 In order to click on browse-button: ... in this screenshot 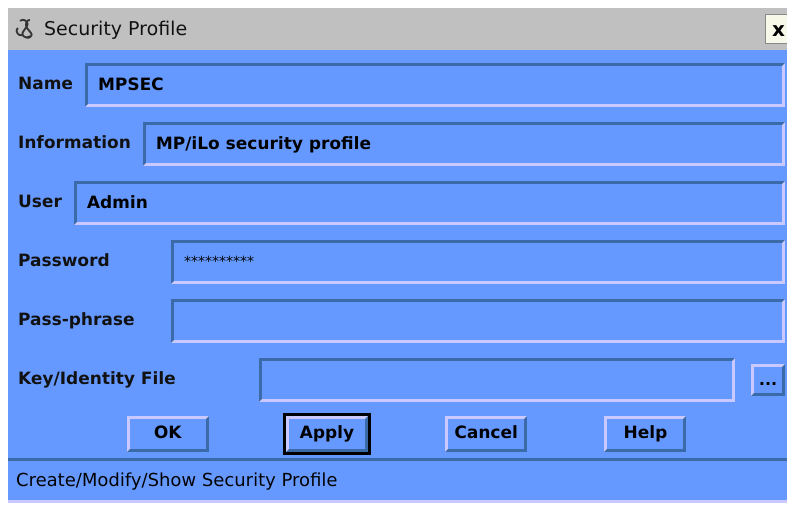, I will do `click(768, 380)`.